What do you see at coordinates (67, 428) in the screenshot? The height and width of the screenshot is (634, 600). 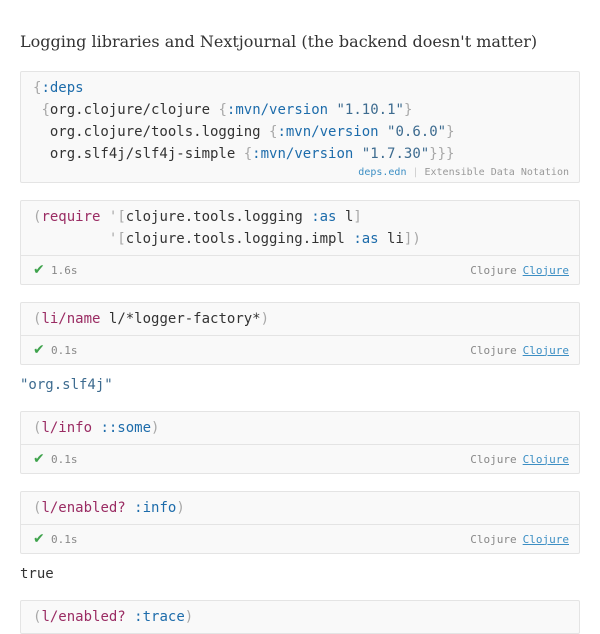 I see `fn-name: l/info` at bounding box center [67, 428].